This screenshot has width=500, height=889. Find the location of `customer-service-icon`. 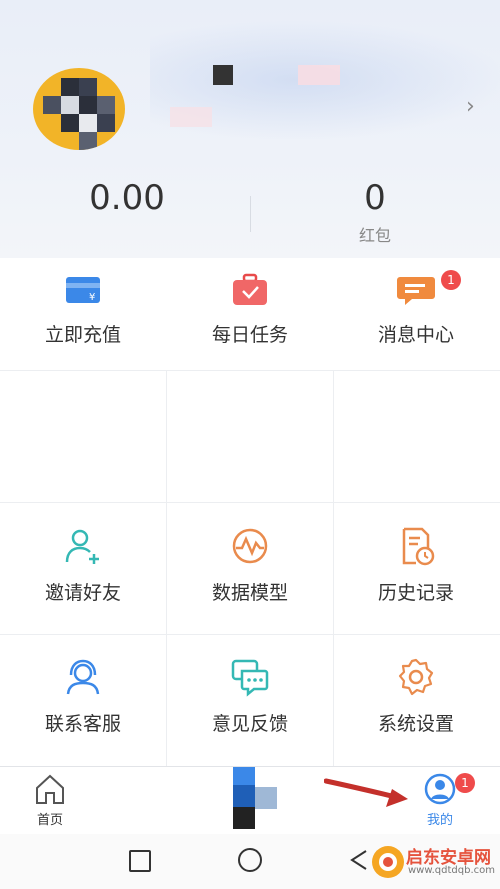

customer-service-icon is located at coordinates (83, 677).